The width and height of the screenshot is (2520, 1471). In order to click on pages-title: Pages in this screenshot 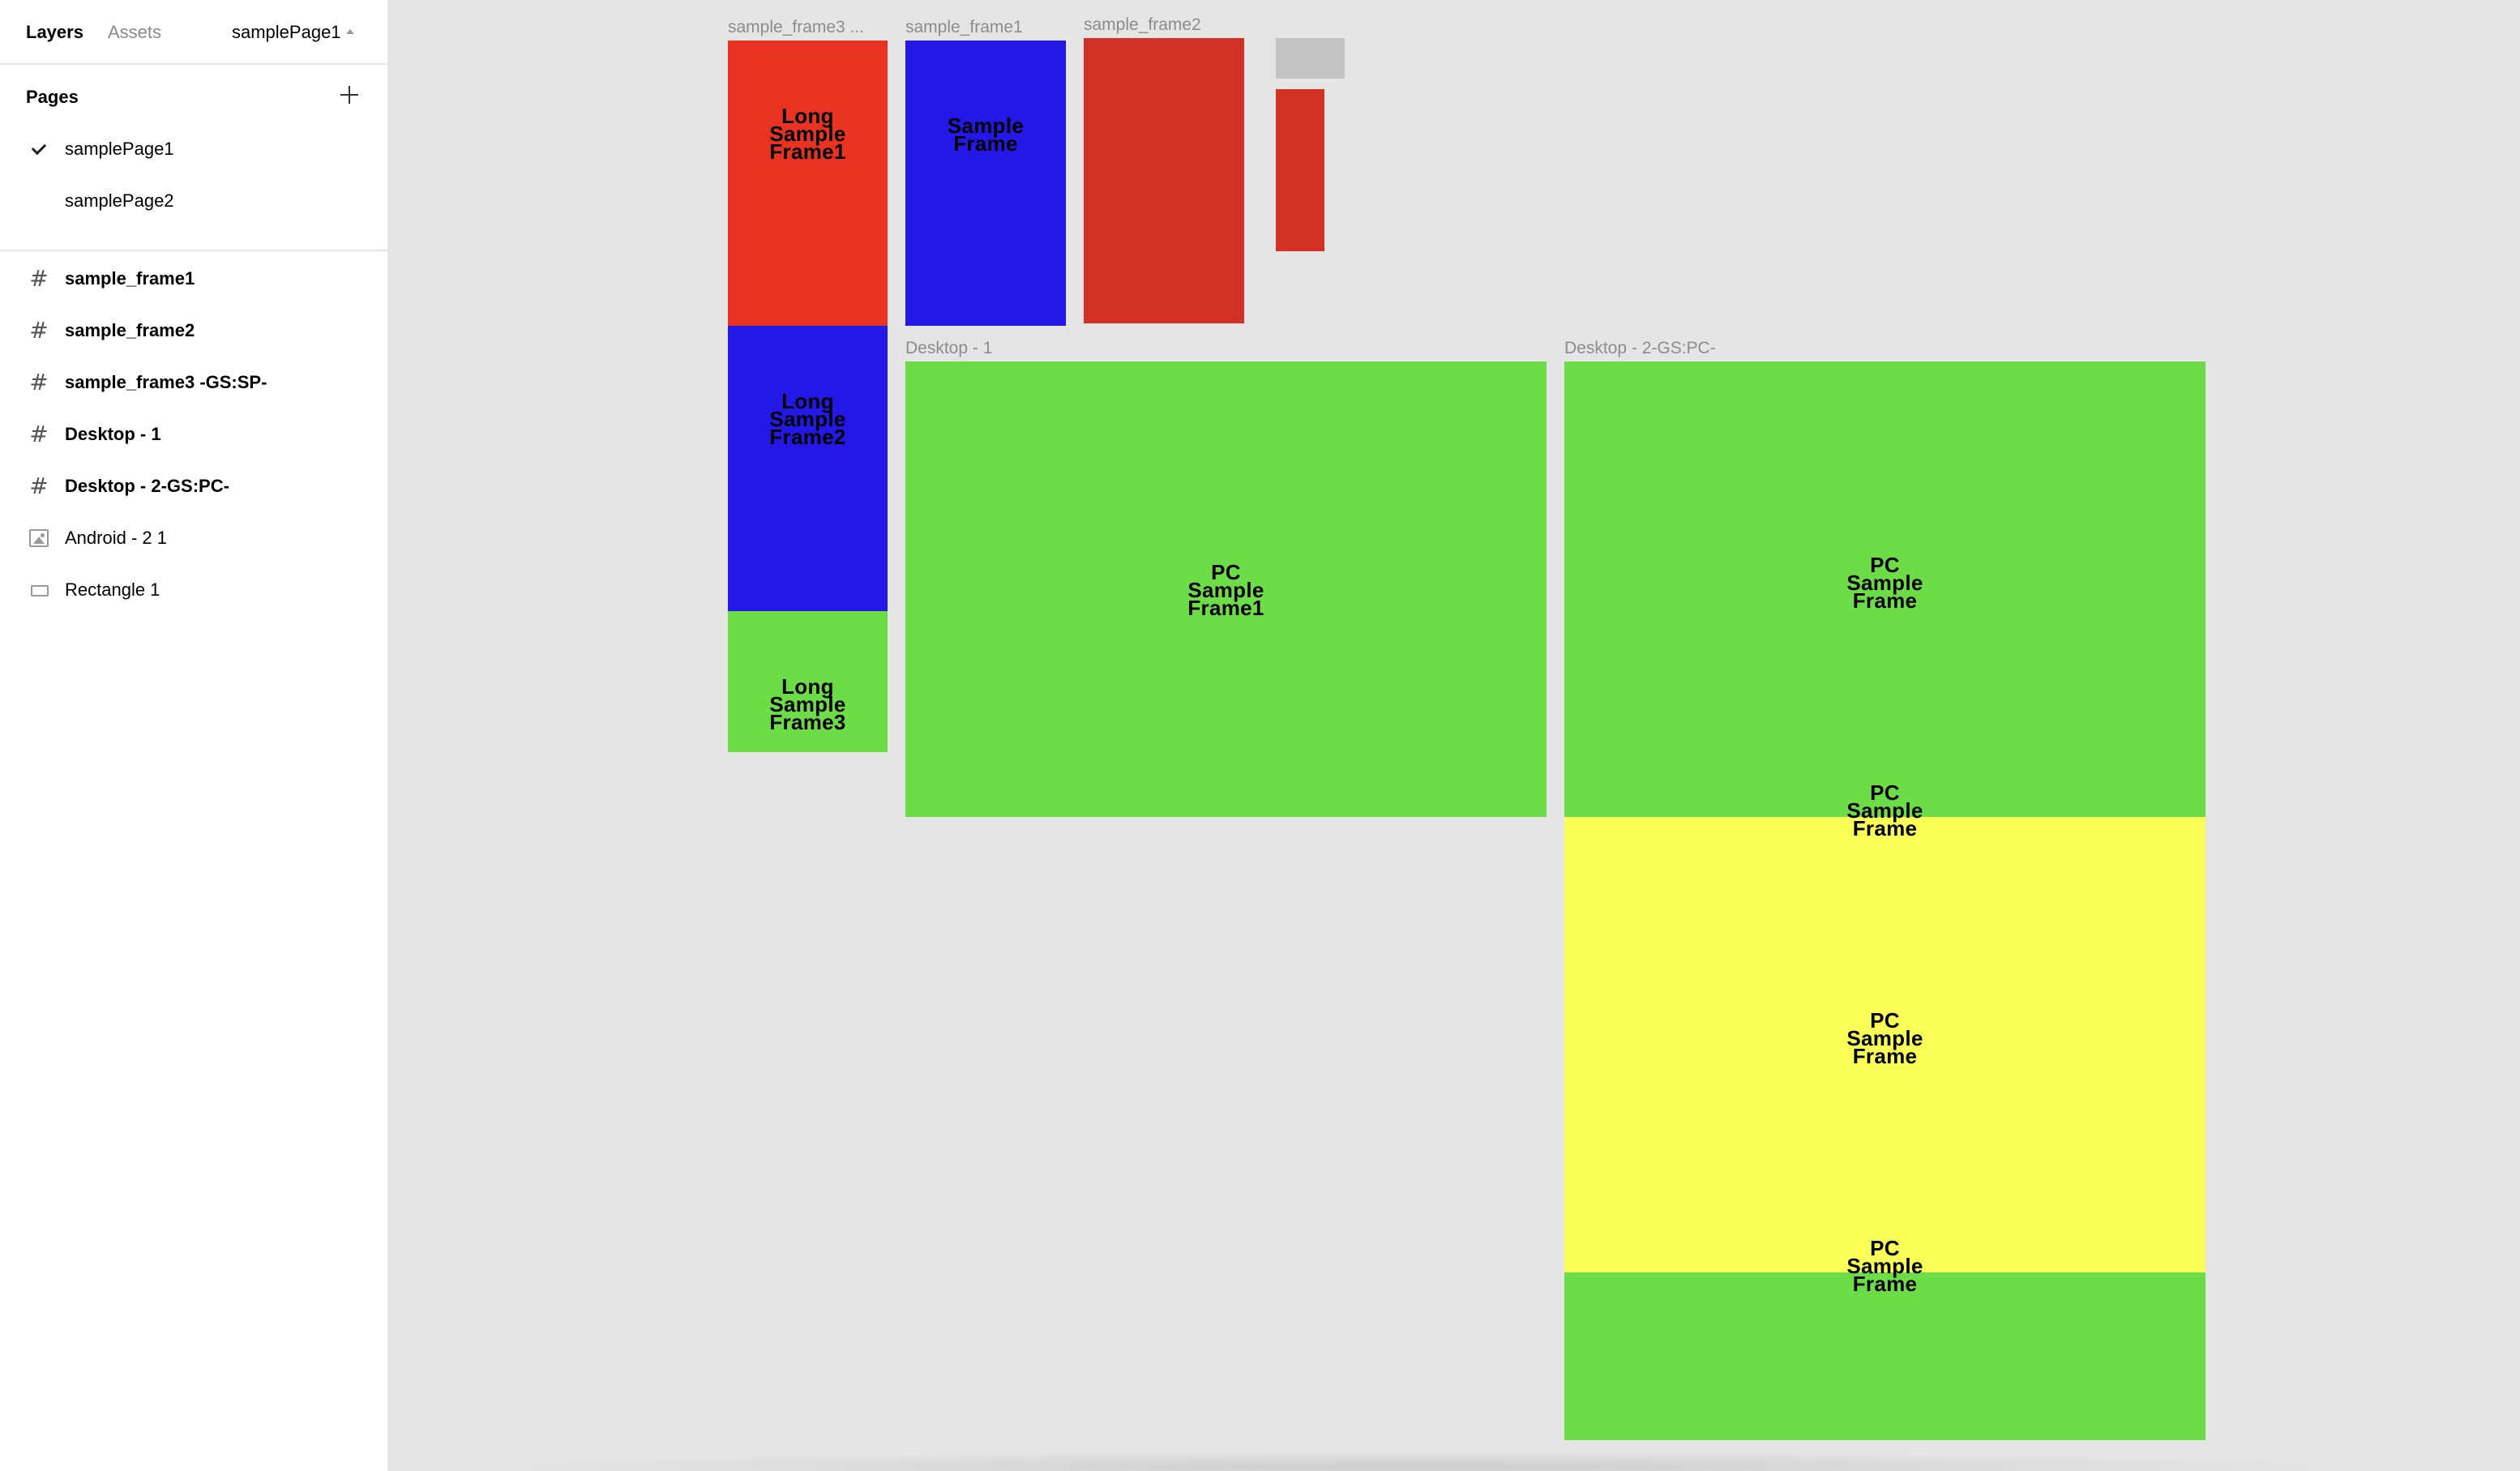, I will do `click(53, 97)`.